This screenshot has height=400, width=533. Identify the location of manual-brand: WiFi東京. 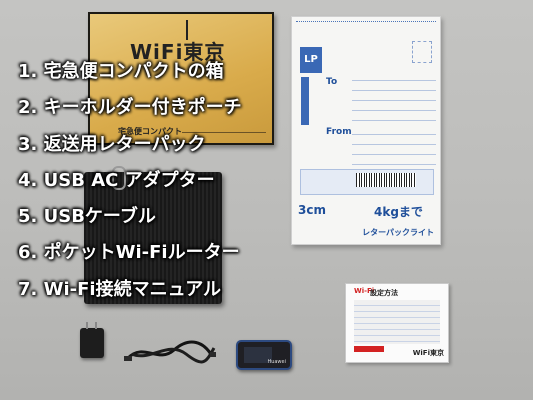
(428, 353).